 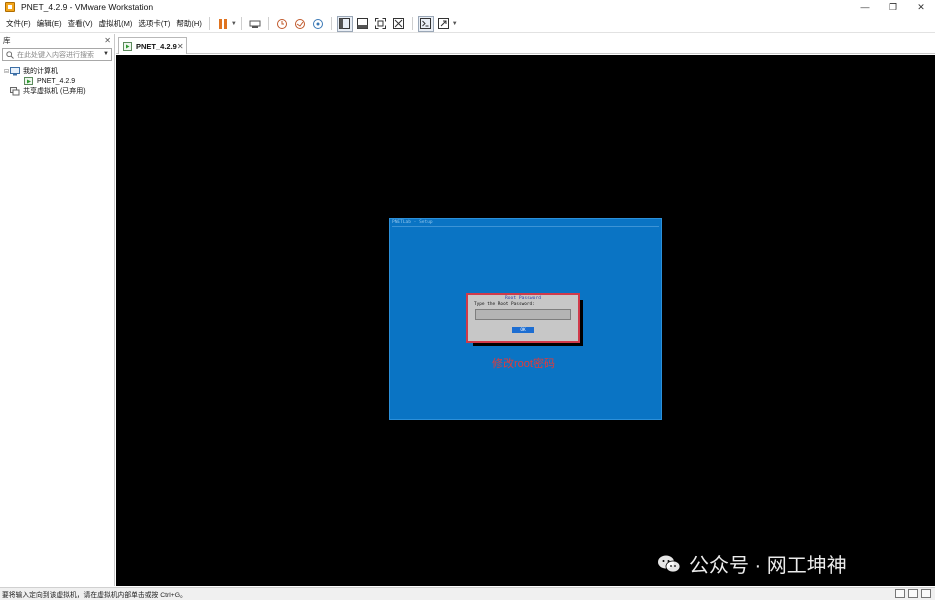 I want to click on vm-running-icon, so click(x=29, y=81).